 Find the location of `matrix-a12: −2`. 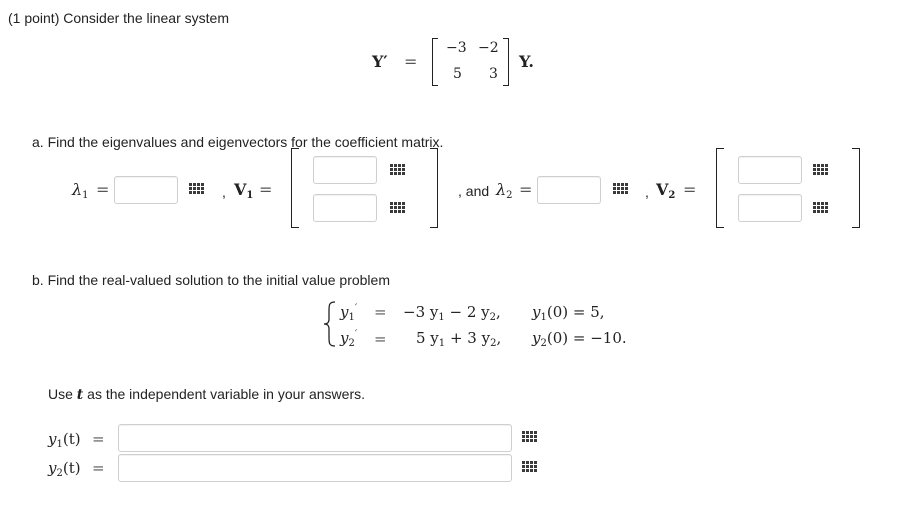

matrix-a12: −2 is located at coordinates (488, 48).